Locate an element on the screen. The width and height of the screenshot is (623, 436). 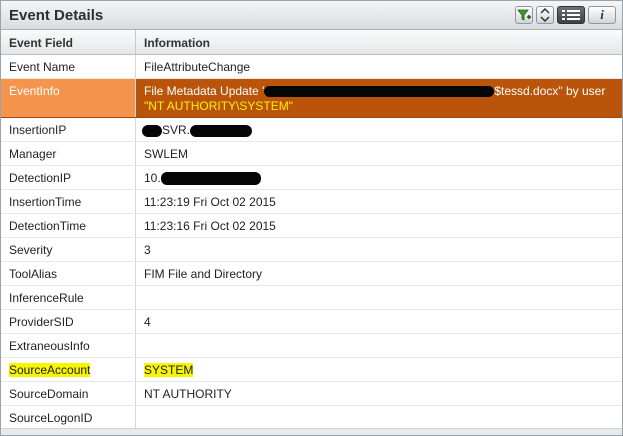
table-row: SourceLogonID is located at coordinates (311, 418).